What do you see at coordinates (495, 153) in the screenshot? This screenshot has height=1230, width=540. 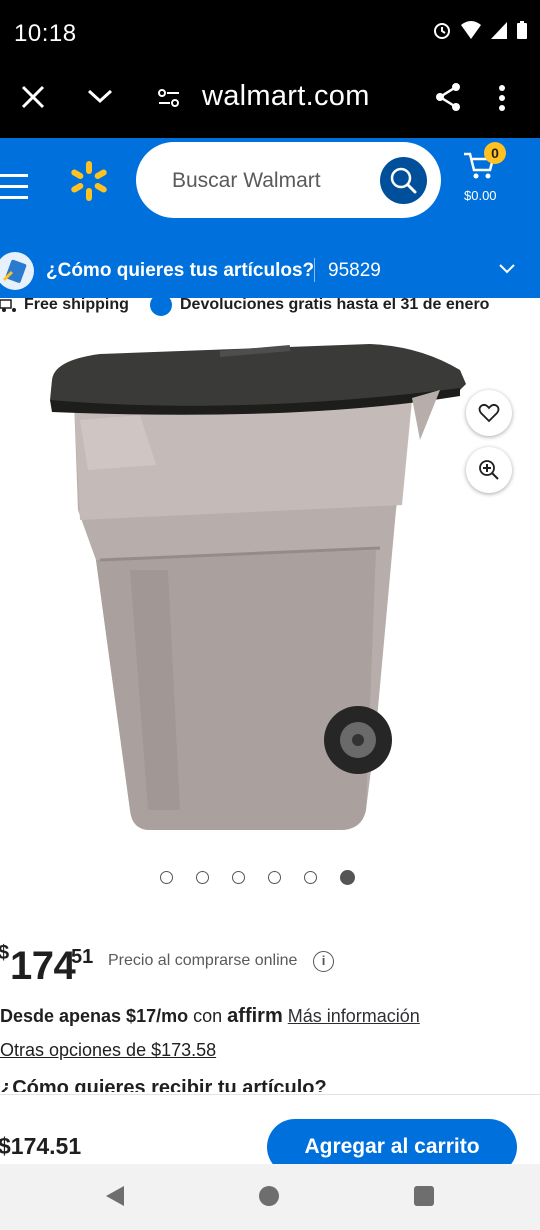 I see `cart-count-badge: 0` at bounding box center [495, 153].